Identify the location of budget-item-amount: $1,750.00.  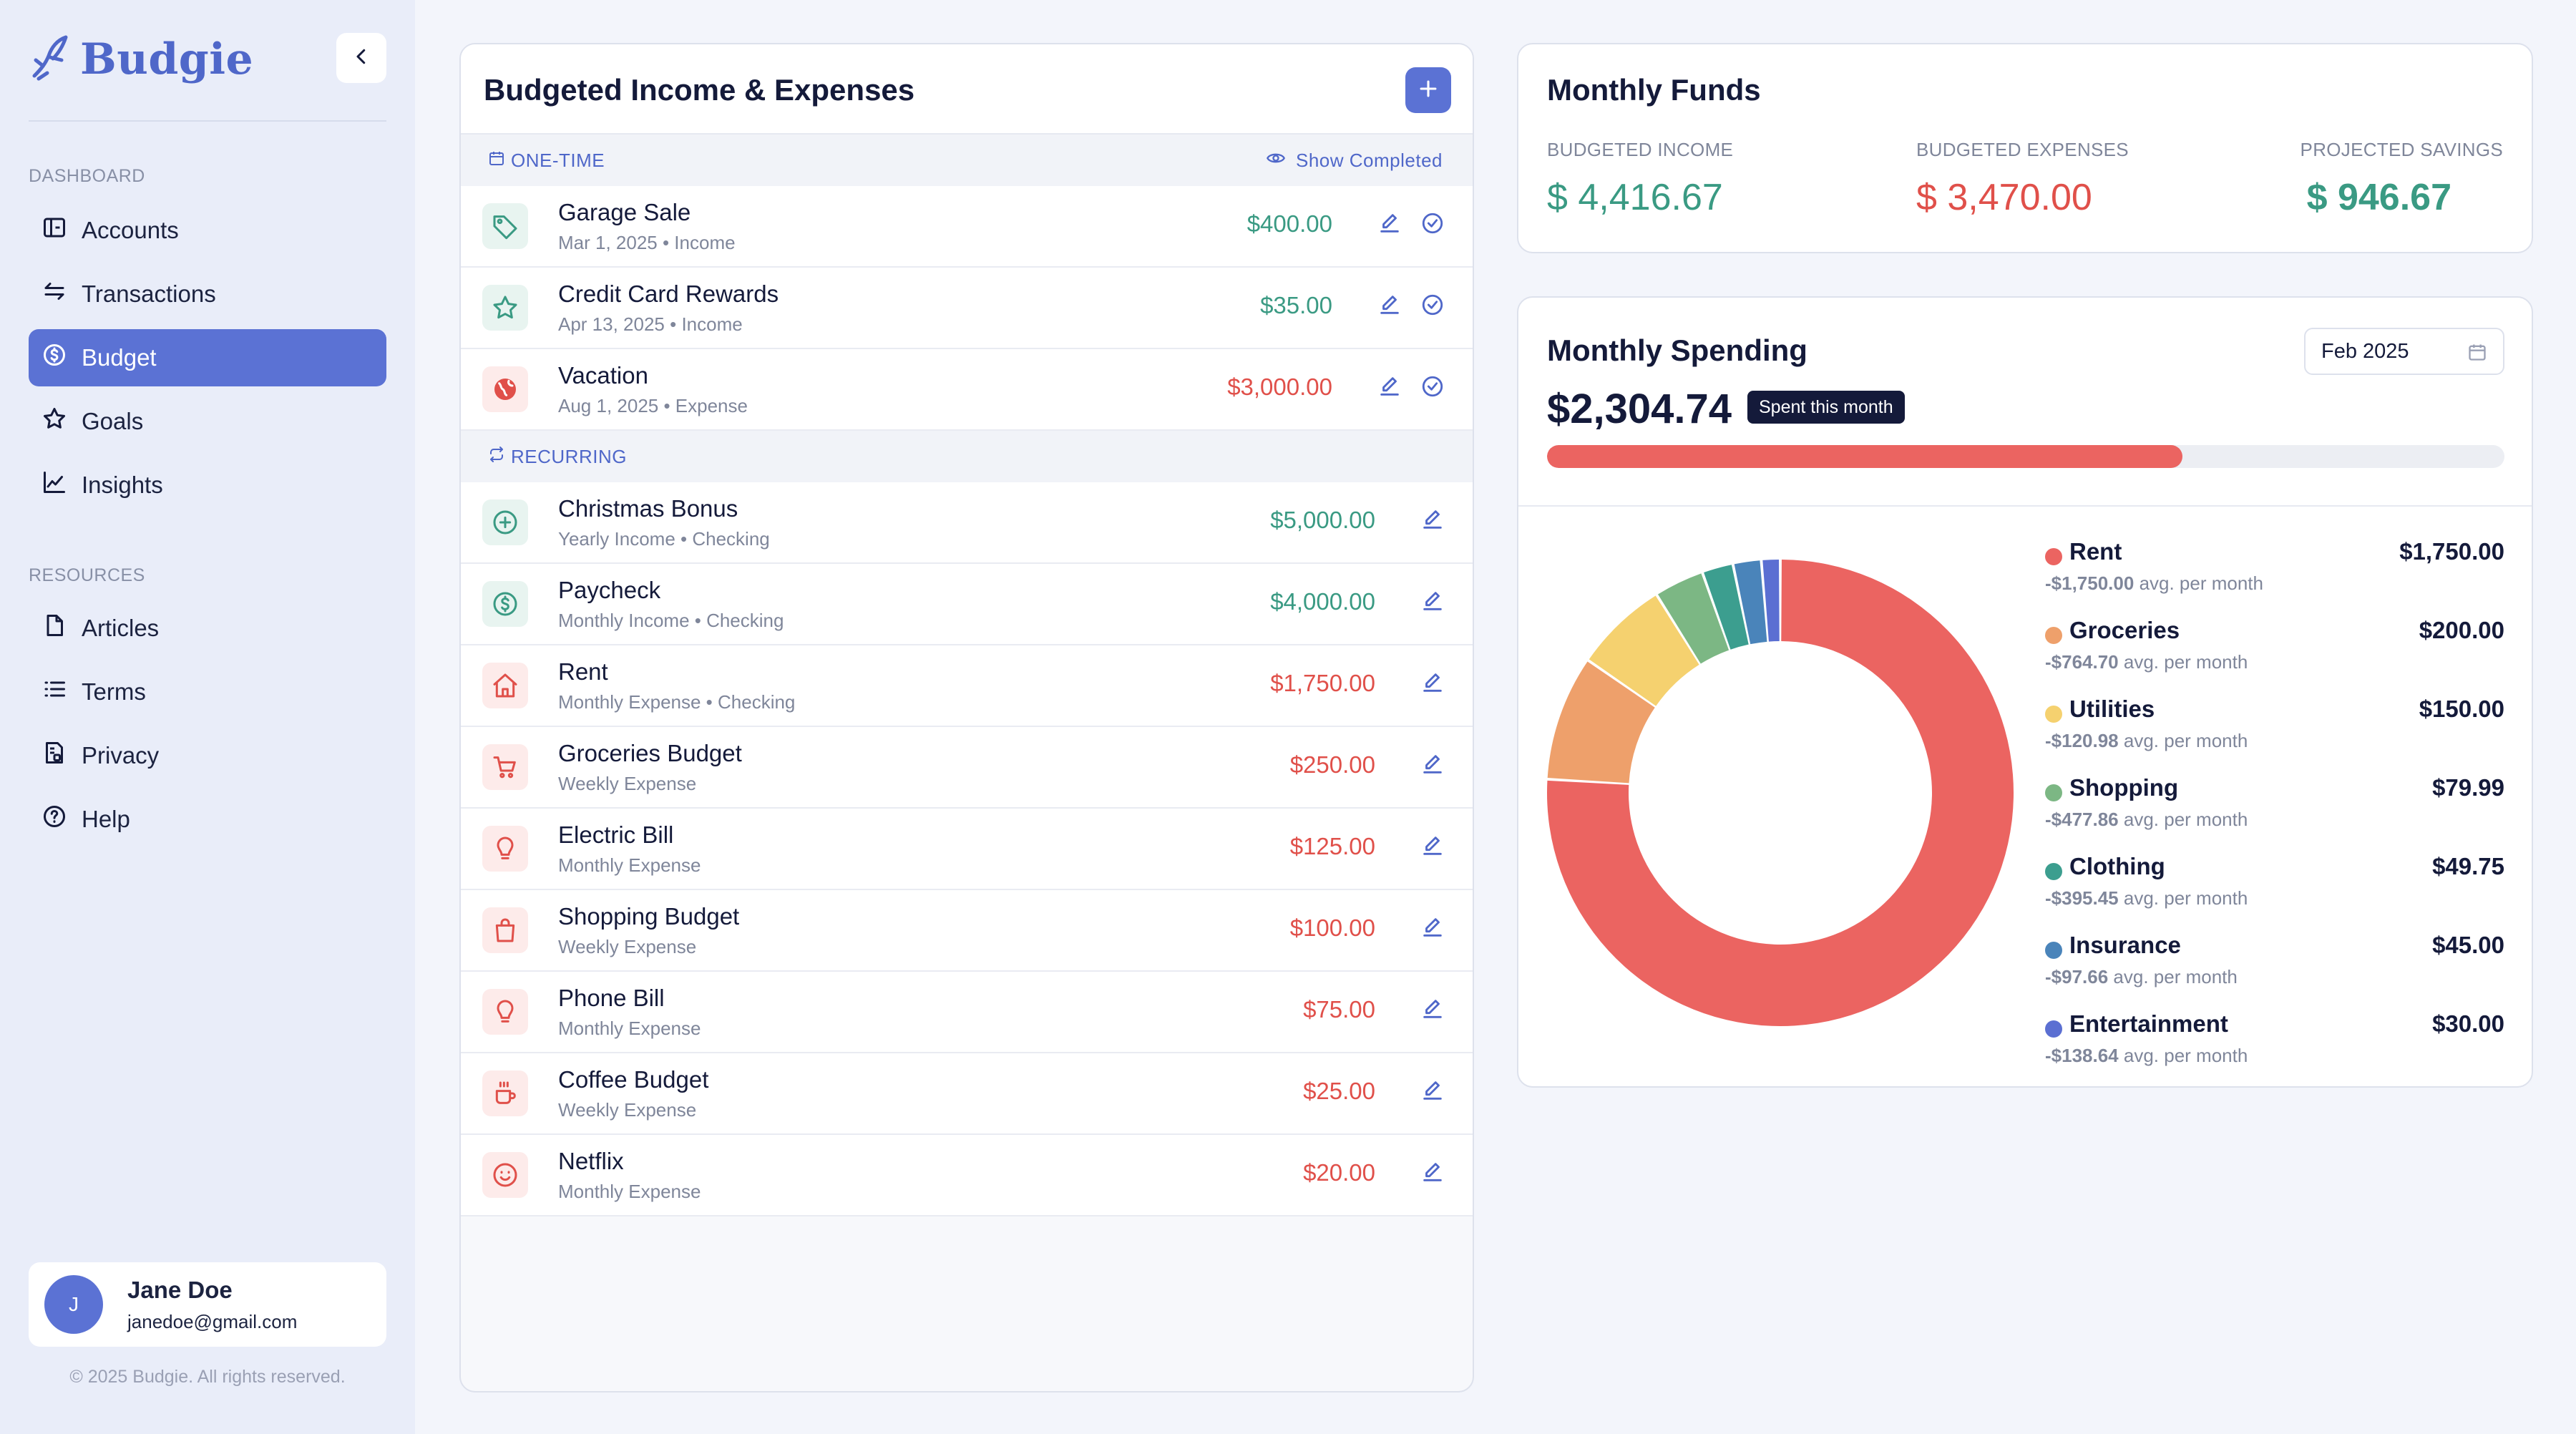
(1322, 683).